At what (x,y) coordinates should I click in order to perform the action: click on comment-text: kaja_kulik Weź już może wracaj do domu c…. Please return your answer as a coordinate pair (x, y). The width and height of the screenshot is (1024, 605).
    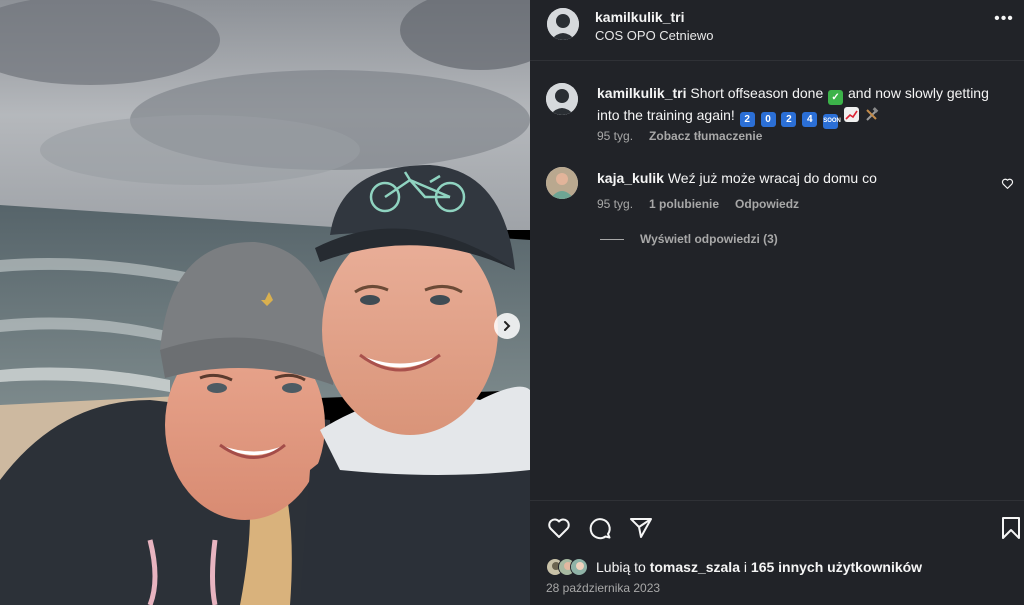
    Looking at the image, I should click on (797, 178).